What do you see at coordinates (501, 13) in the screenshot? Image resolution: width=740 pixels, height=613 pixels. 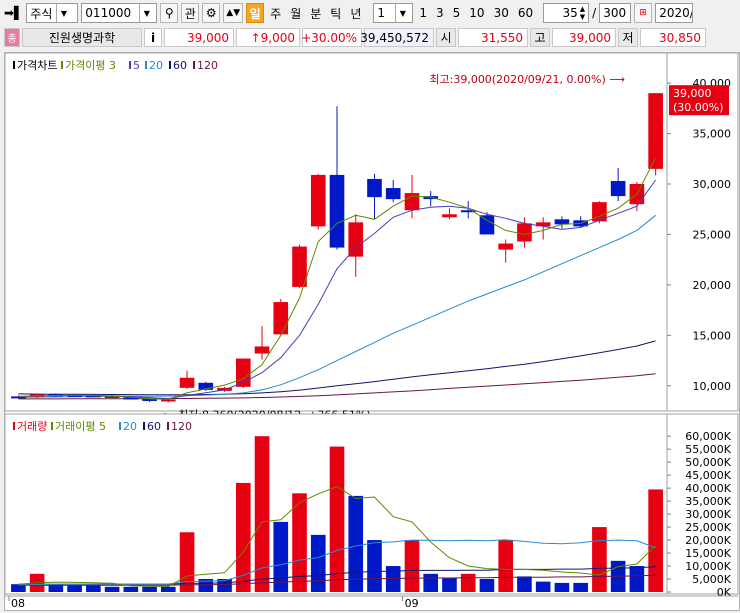 I see `range-30-button: 30` at bounding box center [501, 13].